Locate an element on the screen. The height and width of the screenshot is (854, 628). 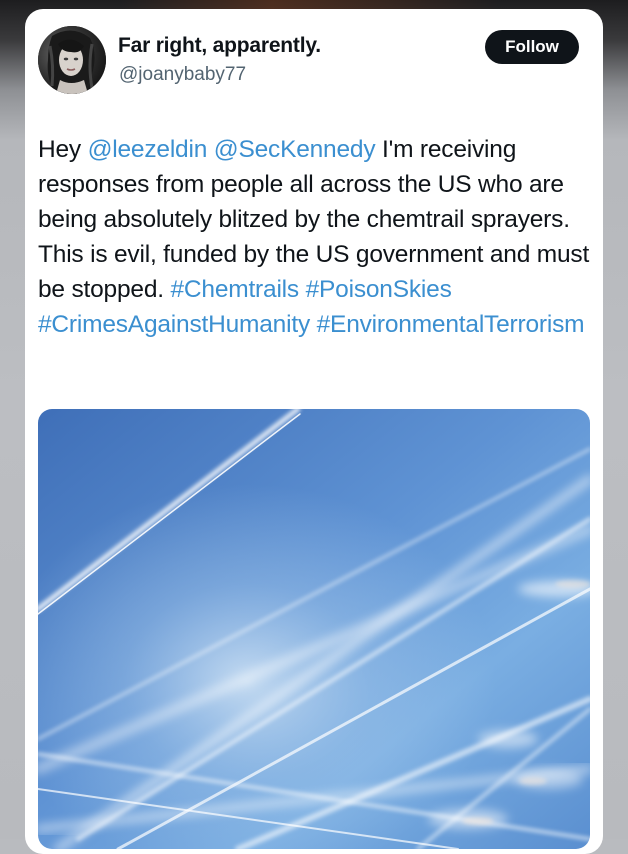
avatar-photo-icon is located at coordinates (72, 60).